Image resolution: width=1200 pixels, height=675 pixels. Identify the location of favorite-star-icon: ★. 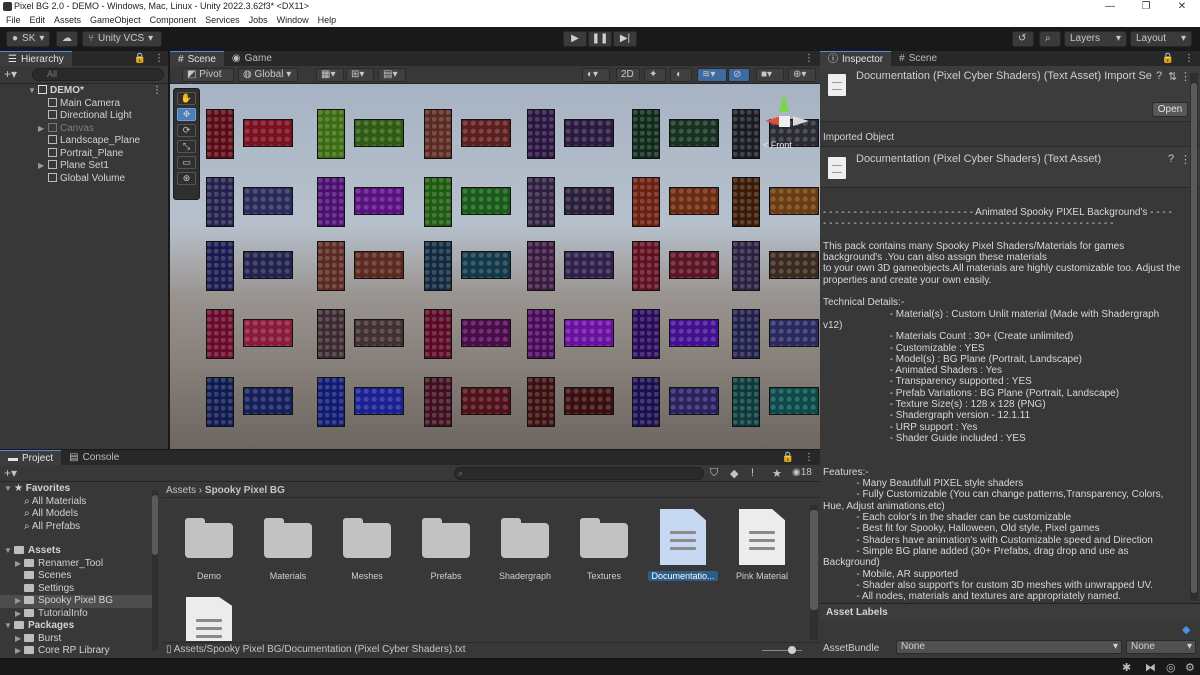
(777, 473).